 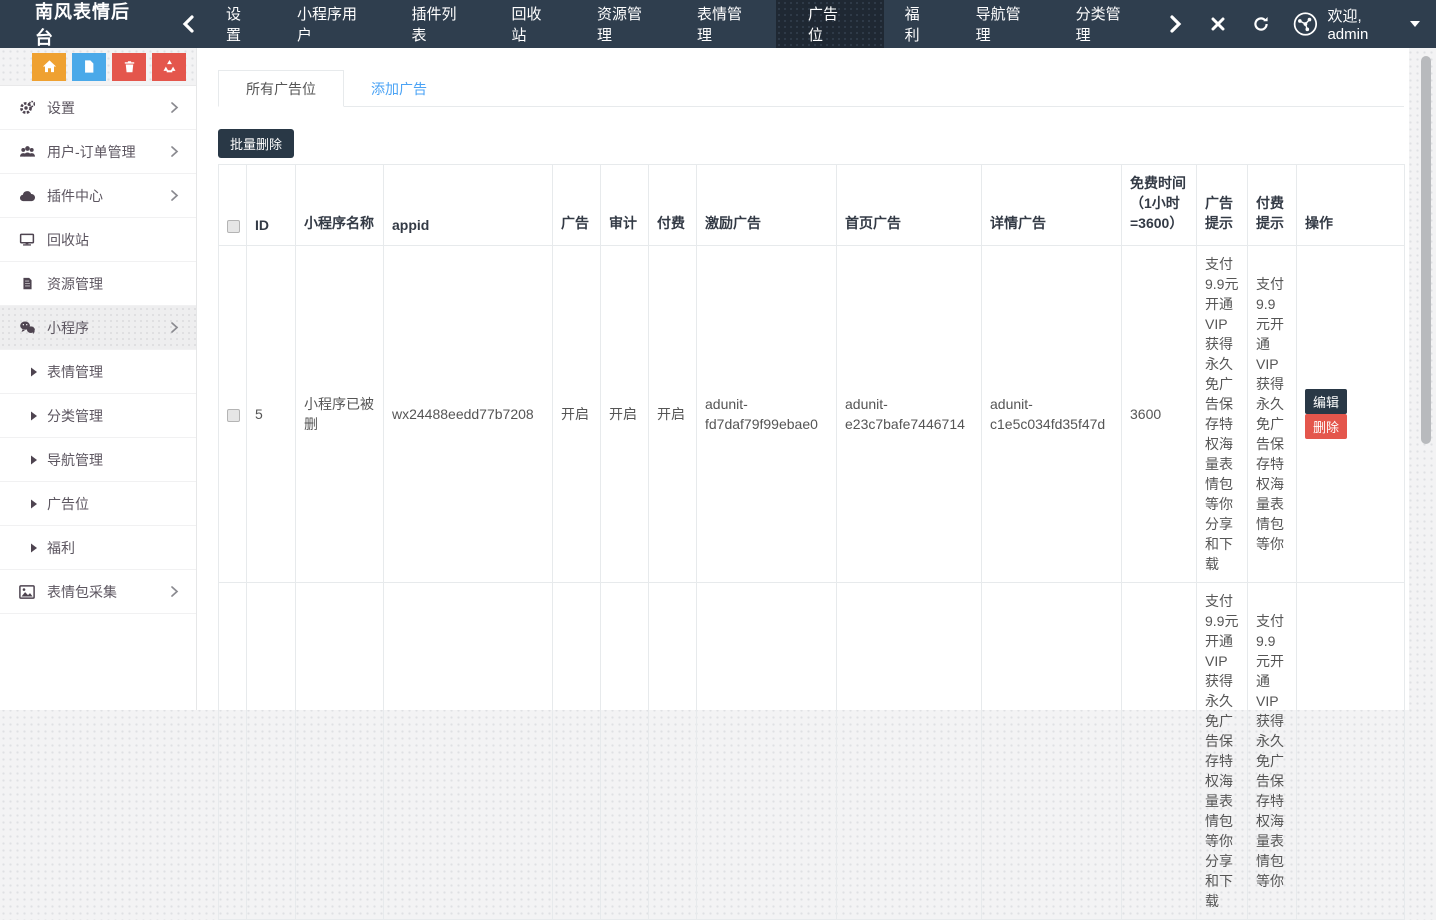 What do you see at coordinates (256, 143) in the screenshot?
I see `bulk-delete-button: 批量删除` at bounding box center [256, 143].